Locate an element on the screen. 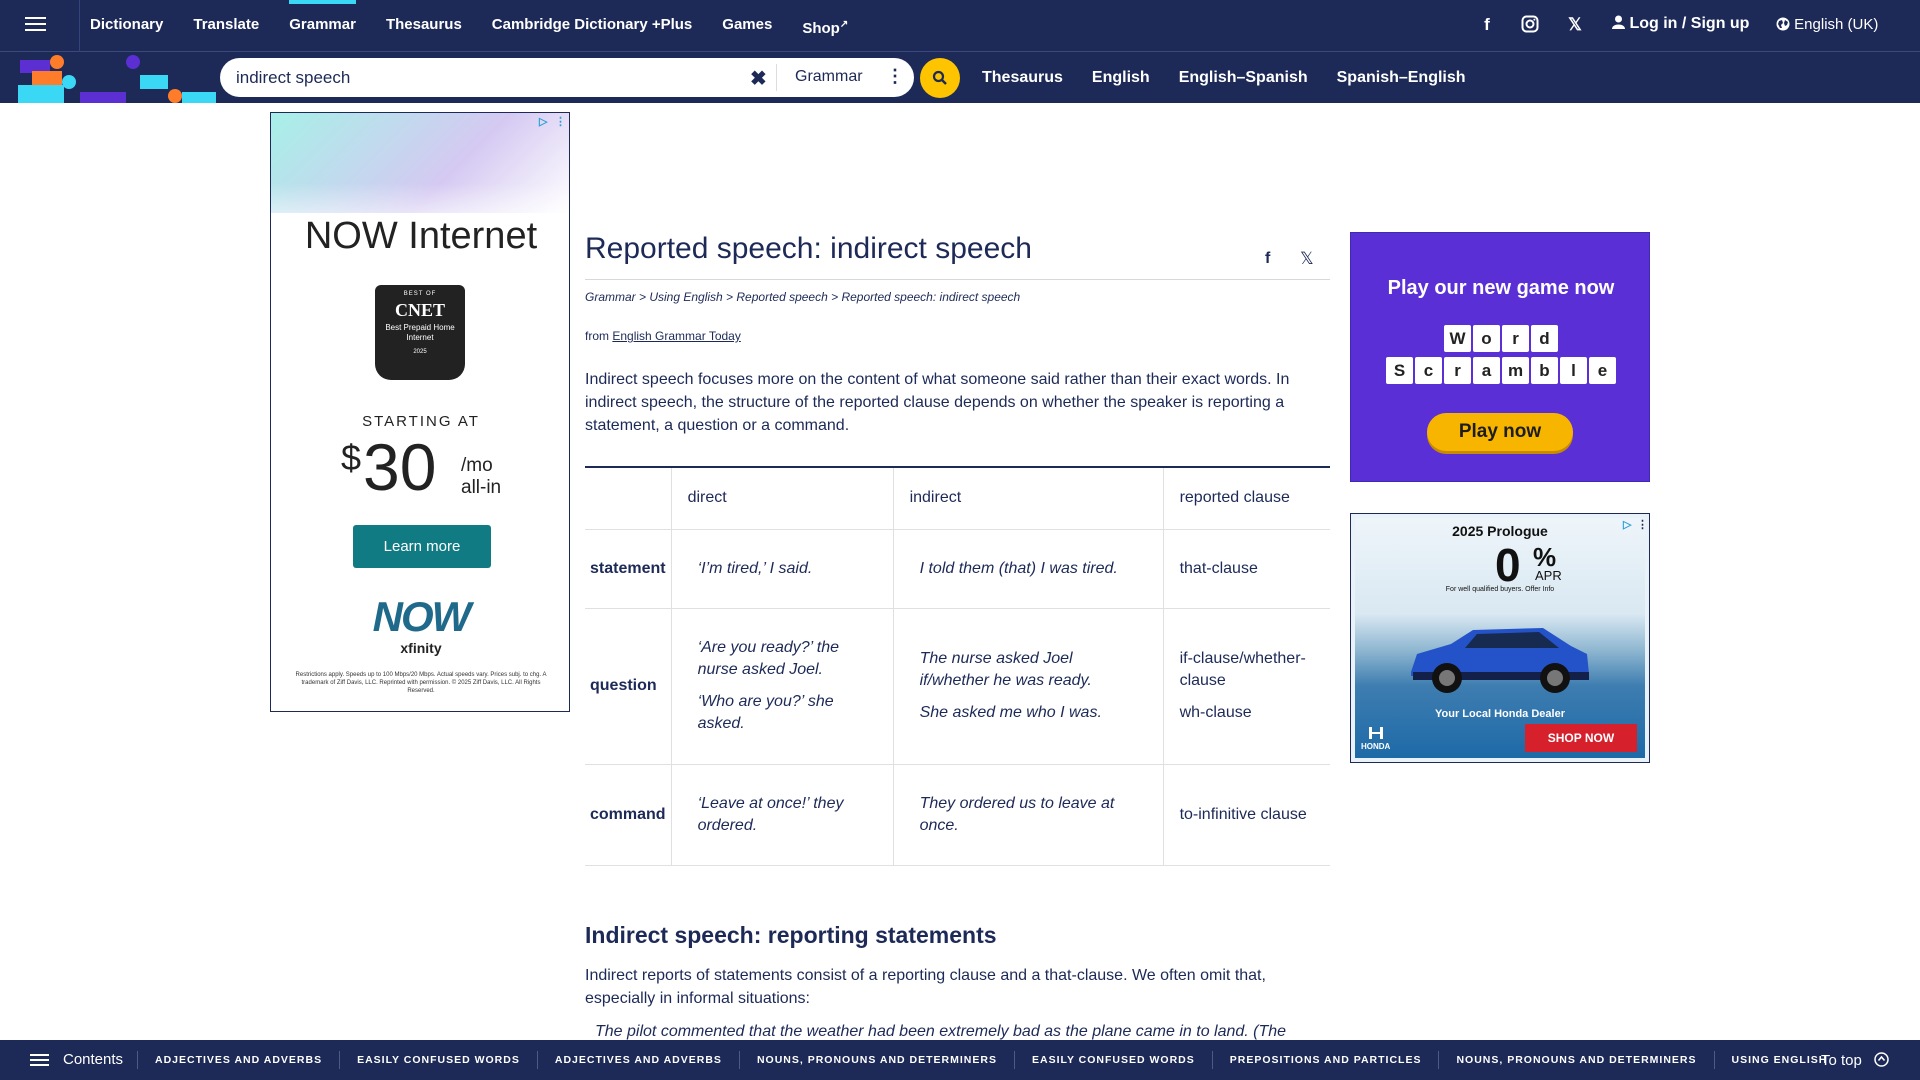  language-selector: English (UK) is located at coordinates (1827, 24).